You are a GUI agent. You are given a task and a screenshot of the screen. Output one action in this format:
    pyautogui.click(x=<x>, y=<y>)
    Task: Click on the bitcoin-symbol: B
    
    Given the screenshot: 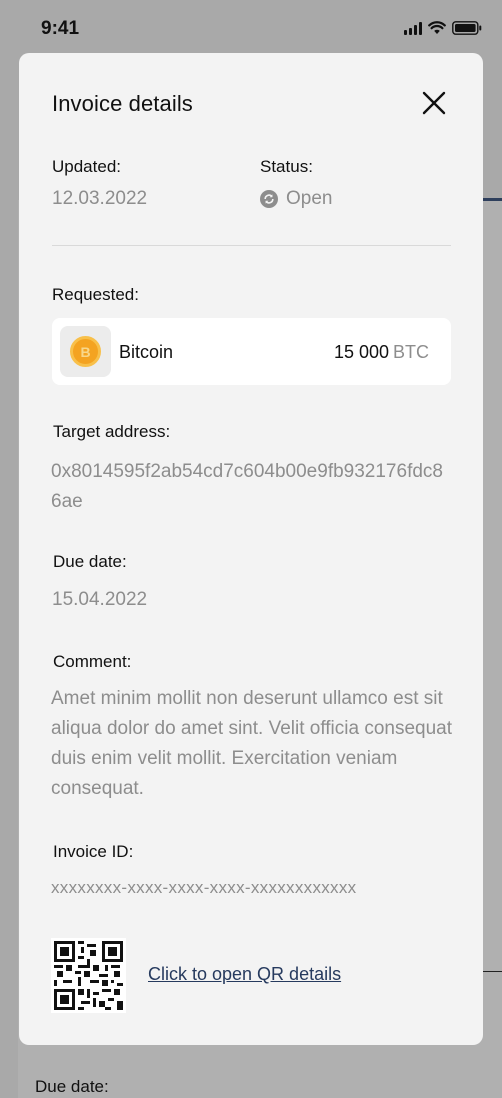 What is the action you would take?
    pyautogui.click(x=85, y=351)
    